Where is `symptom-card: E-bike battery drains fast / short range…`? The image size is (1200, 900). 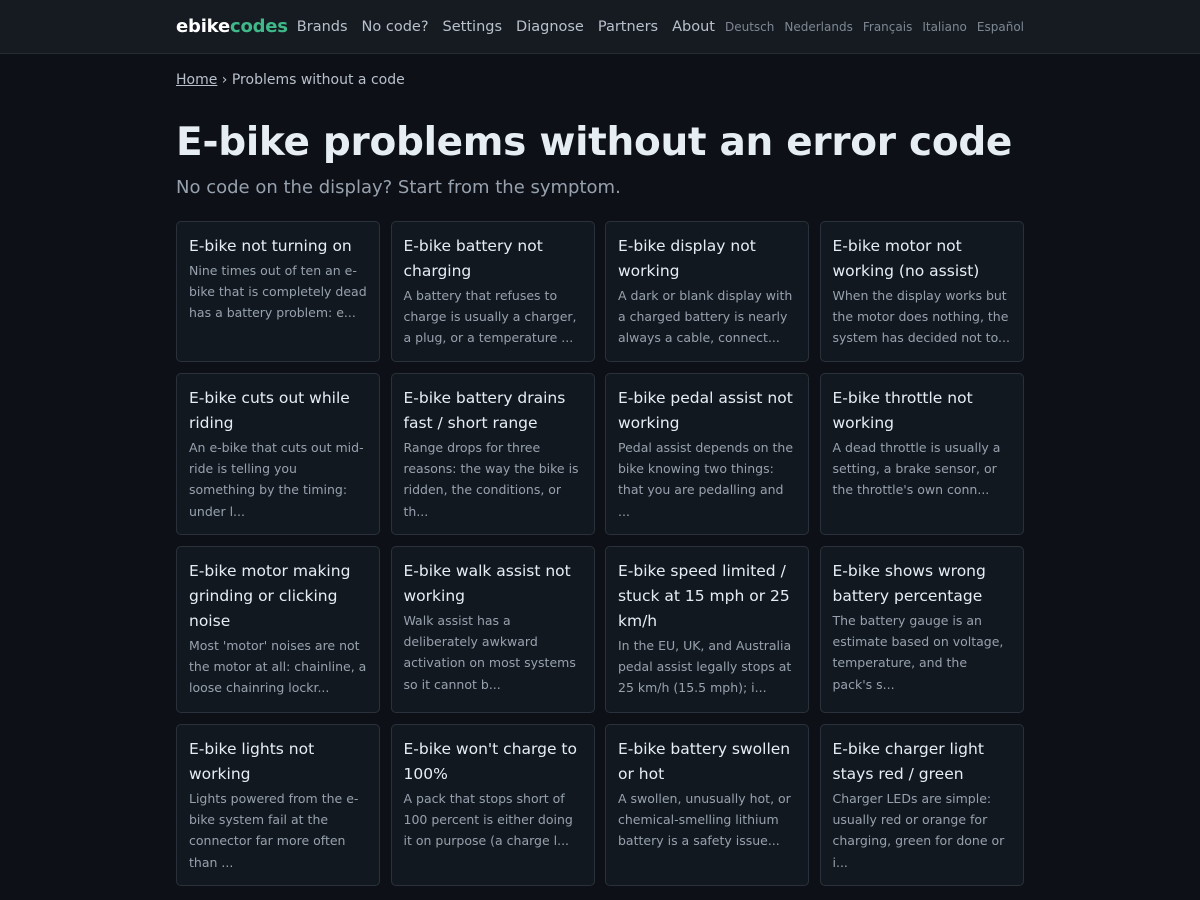
symptom-card: E-bike battery drains fast / short range… is located at coordinates (492, 453).